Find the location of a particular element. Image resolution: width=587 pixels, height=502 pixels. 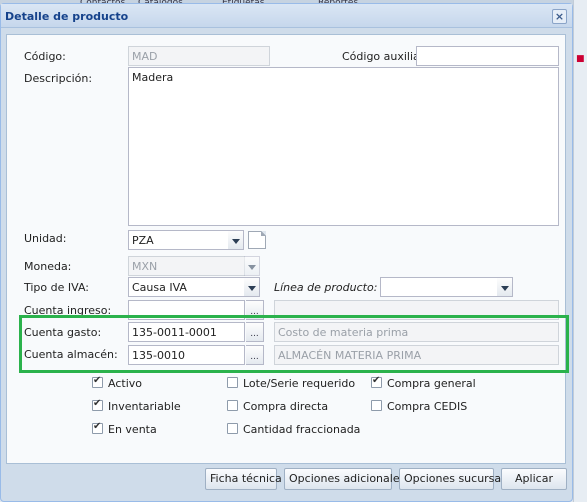

moneda-dropdown-arrow-icon is located at coordinates (252, 266).